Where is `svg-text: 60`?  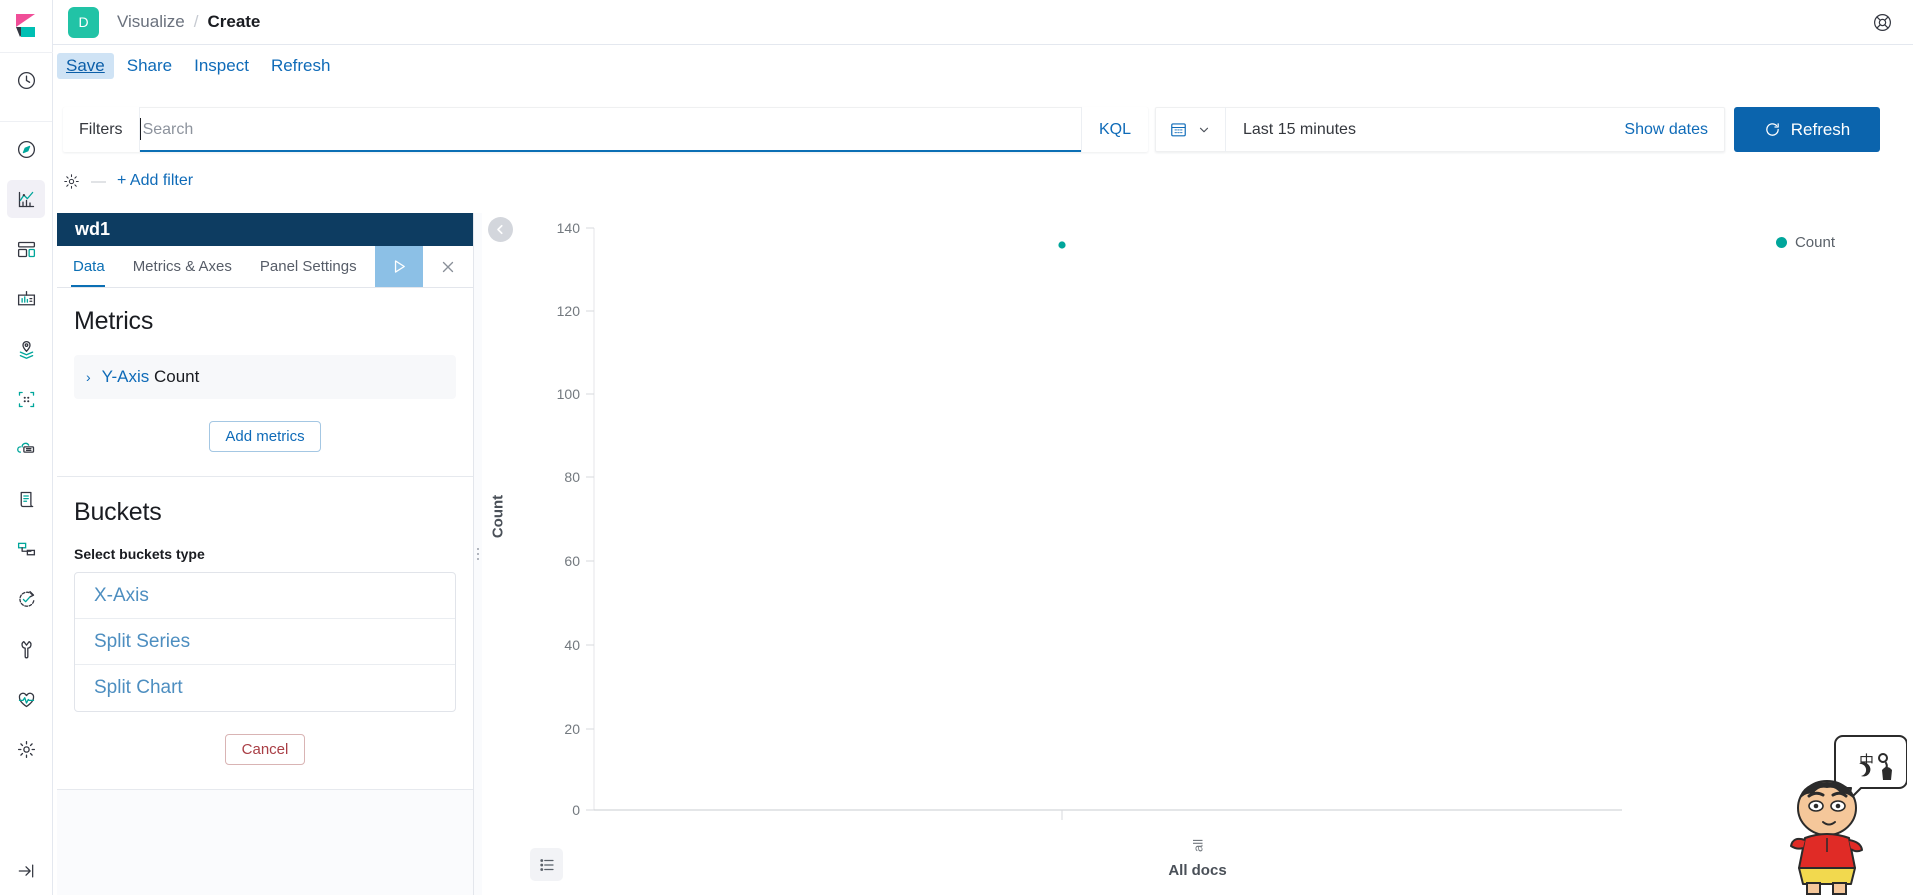 svg-text: 60 is located at coordinates (572, 561).